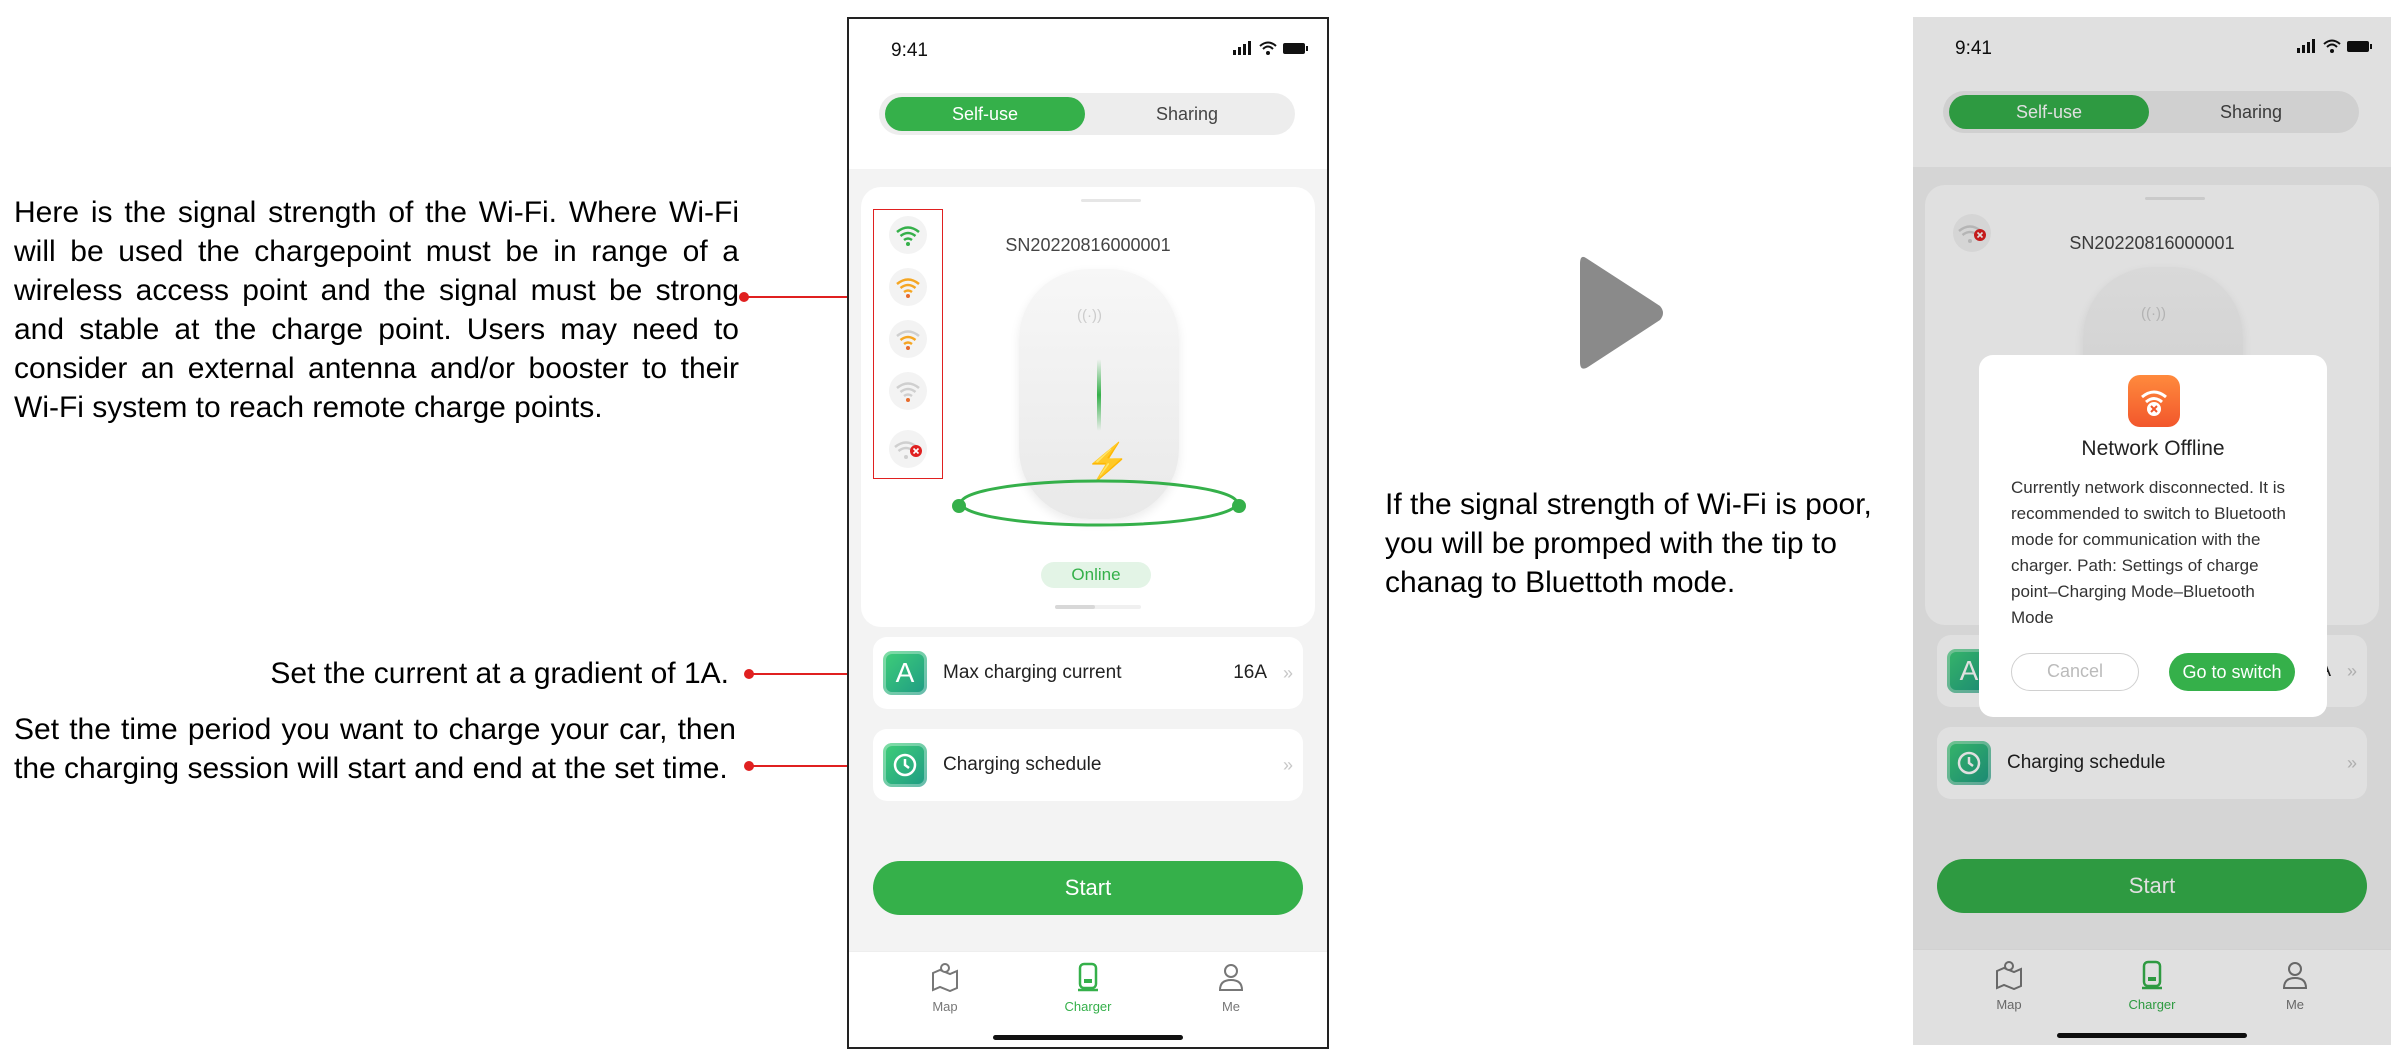 Image resolution: width=2393 pixels, height=1049 pixels. What do you see at coordinates (1088, 977) in the screenshot?
I see `charger-icon` at bounding box center [1088, 977].